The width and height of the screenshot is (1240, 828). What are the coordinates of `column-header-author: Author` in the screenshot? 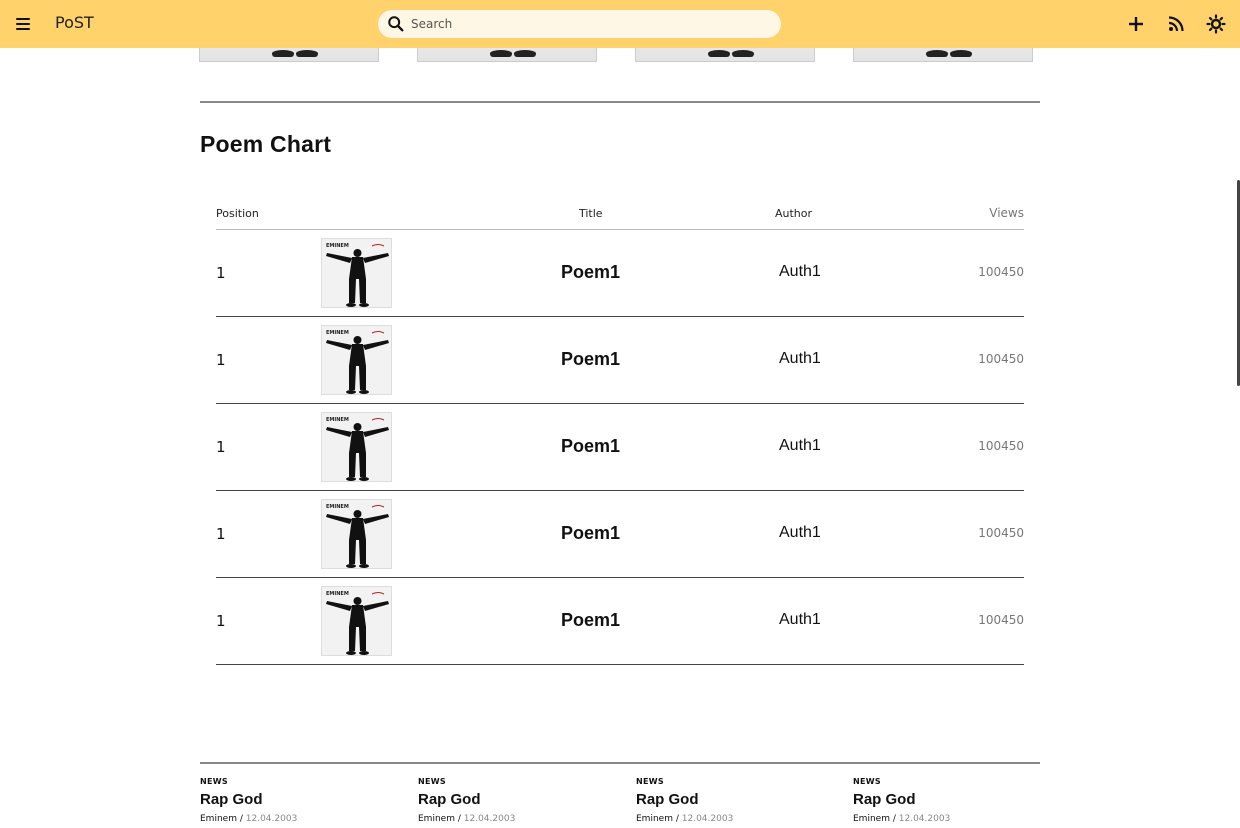 It's located at (794, 213).